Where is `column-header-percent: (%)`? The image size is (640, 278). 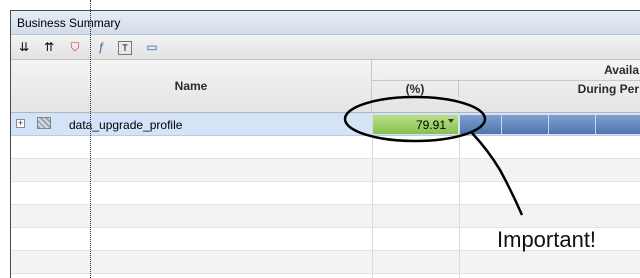
column-header-percent: (%) is located at coordinates (415, 89).